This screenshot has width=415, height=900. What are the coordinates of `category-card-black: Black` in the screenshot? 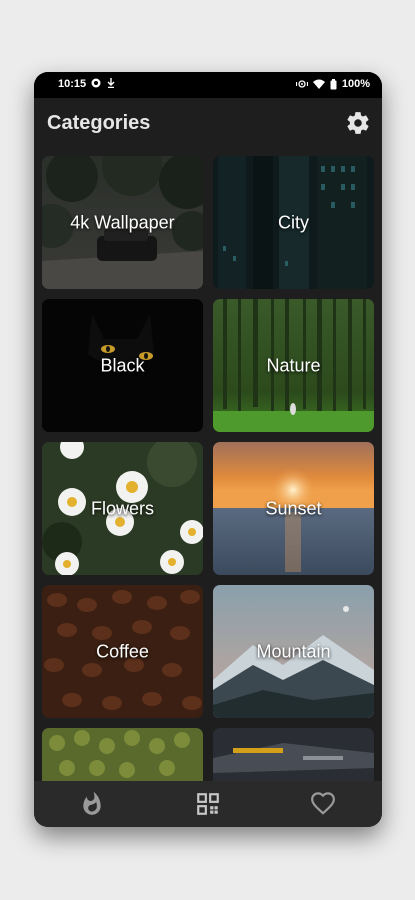 It's located at (122, 365).